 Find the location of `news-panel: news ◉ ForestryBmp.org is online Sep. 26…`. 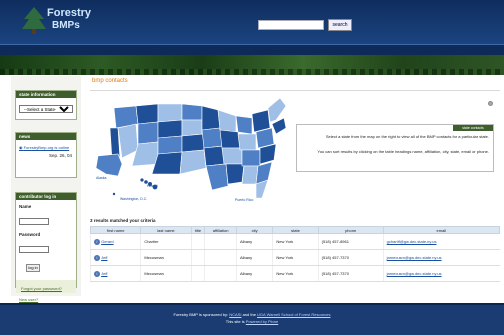

news-panel: news ◉ ForestryBmp.org is online Sep. 26… is located at coordinates (46, 155).